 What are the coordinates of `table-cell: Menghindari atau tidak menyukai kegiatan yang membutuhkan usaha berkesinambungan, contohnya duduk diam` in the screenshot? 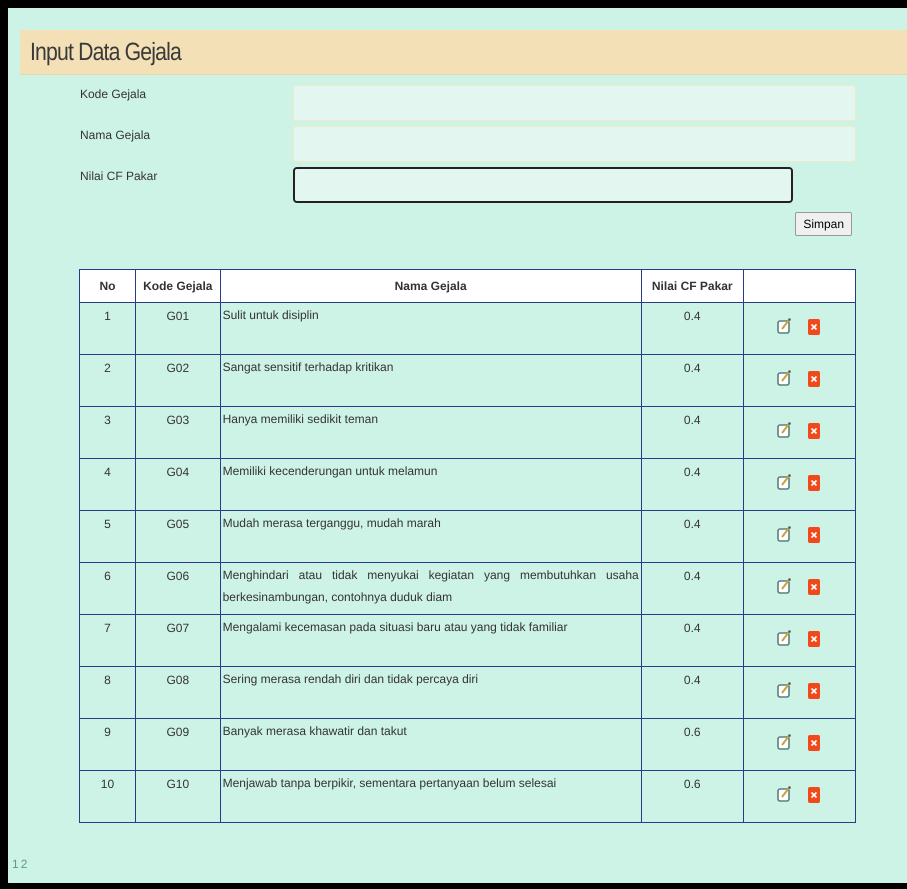 It's located at (431, 588).